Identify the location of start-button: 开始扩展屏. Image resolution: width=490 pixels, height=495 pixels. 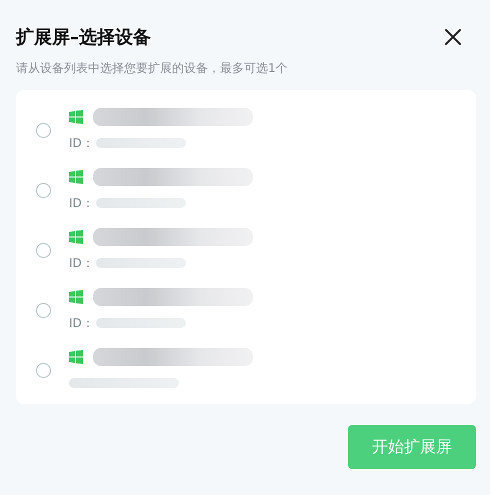
(412, 447).